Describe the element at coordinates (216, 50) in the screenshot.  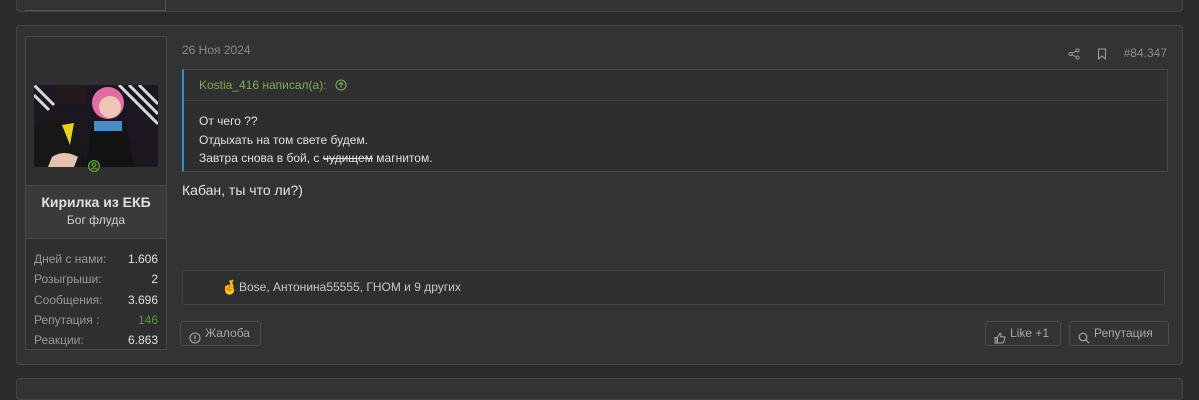
I see `post-date: 26 Ноя 2024` at that location.